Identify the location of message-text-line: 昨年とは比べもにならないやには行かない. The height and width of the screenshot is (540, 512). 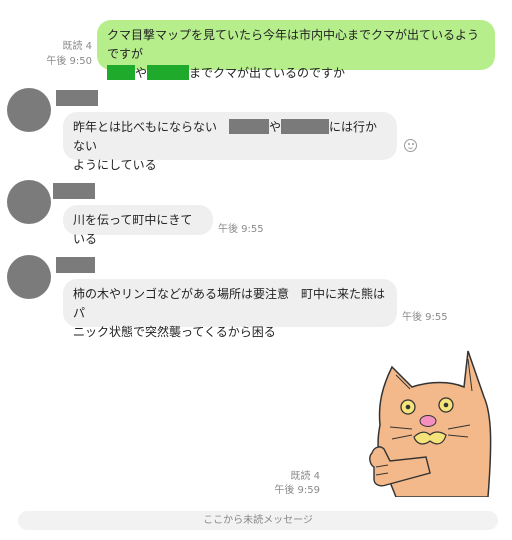
(230, 137).